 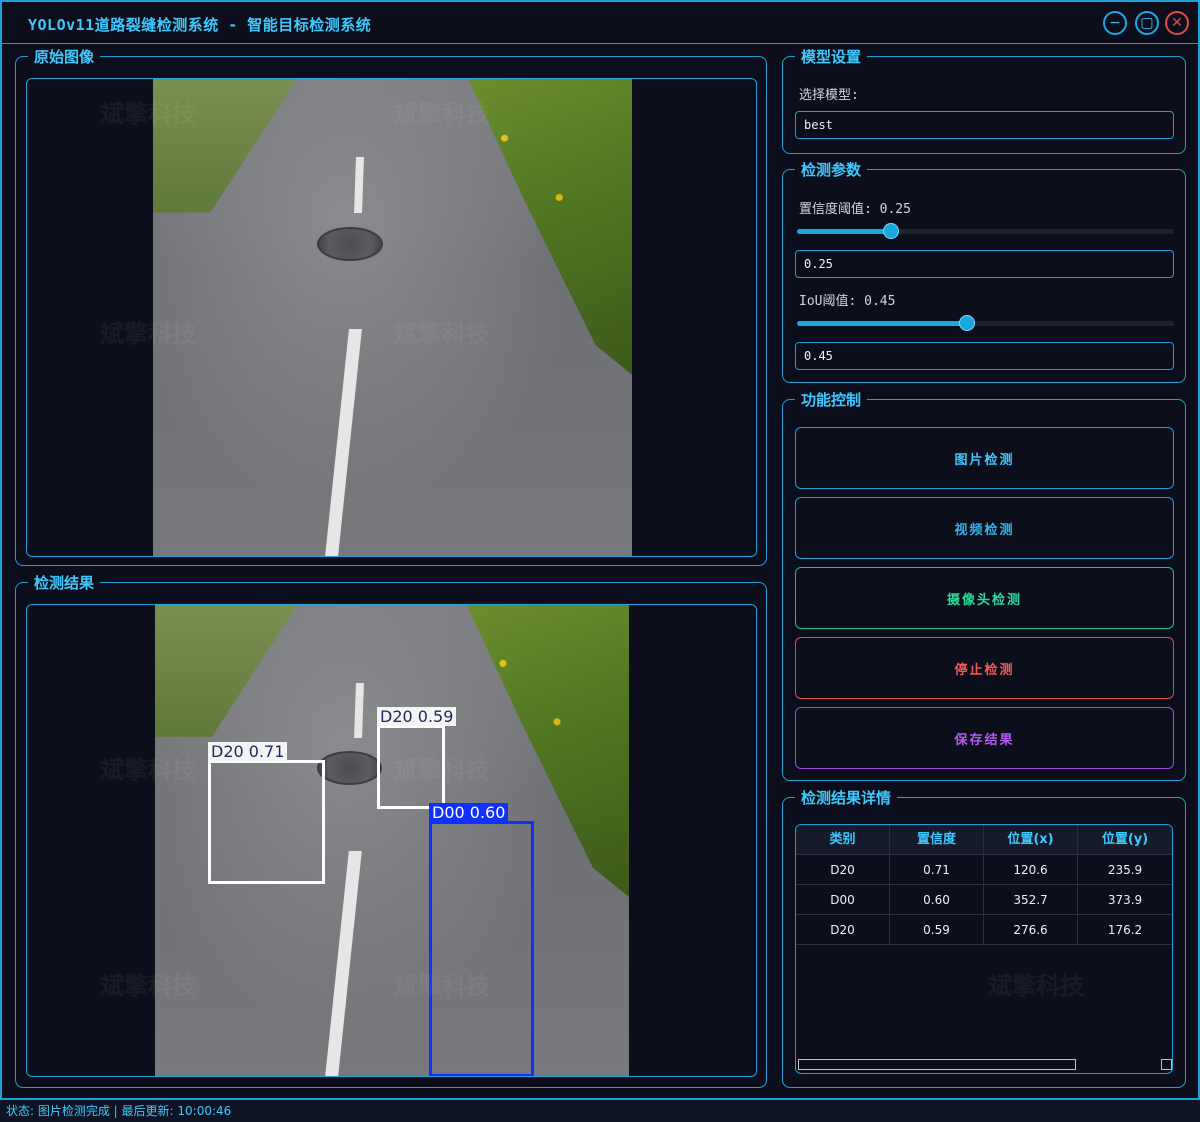 I want to click on table-header: 类别 置信度 位置(x) 位置(y), so click(x=984, y=840).